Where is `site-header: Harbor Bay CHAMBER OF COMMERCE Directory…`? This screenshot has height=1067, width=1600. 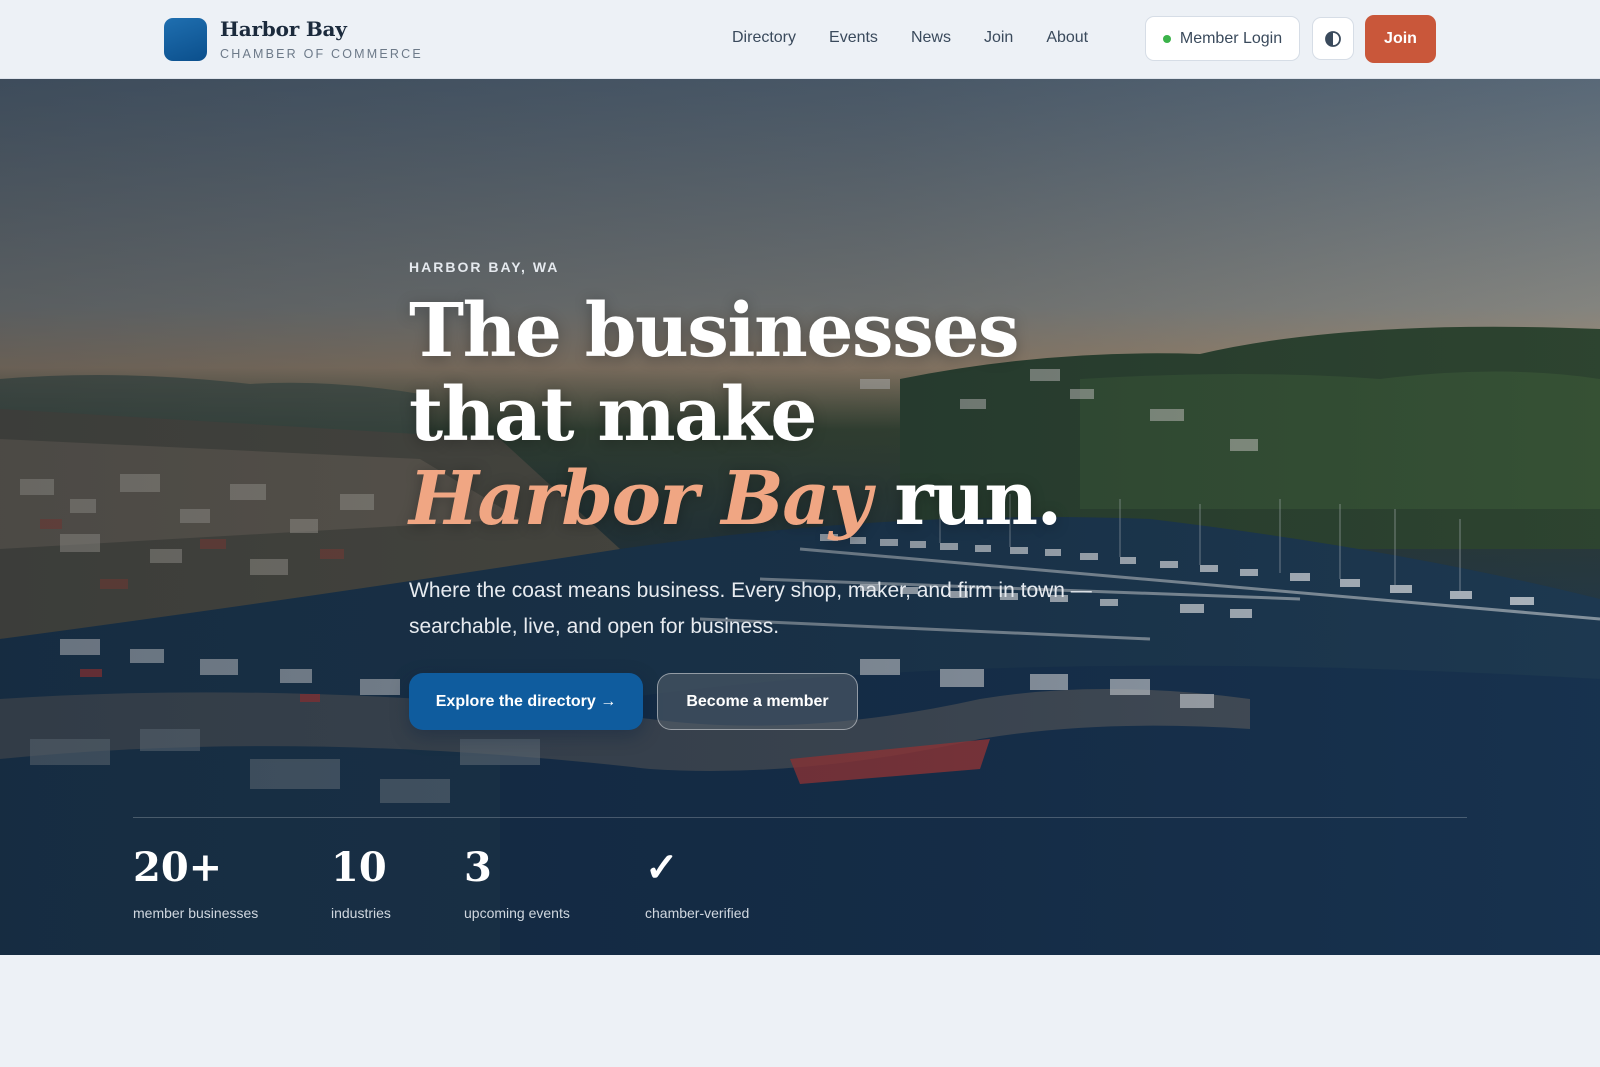 site-header: Harbor Bay CHAMBER OF COMMERCE Directory… is located at coordinates (800, 39).